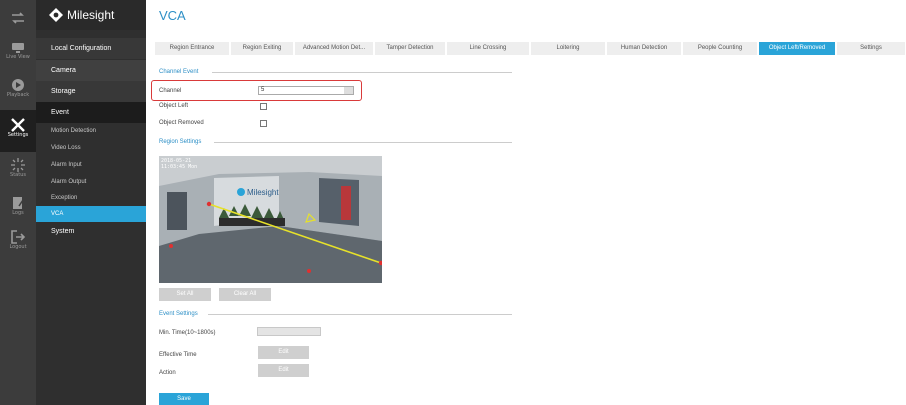 This screenshot has height=405, width=906. I want to click on logout-icon, so click(18, 237).